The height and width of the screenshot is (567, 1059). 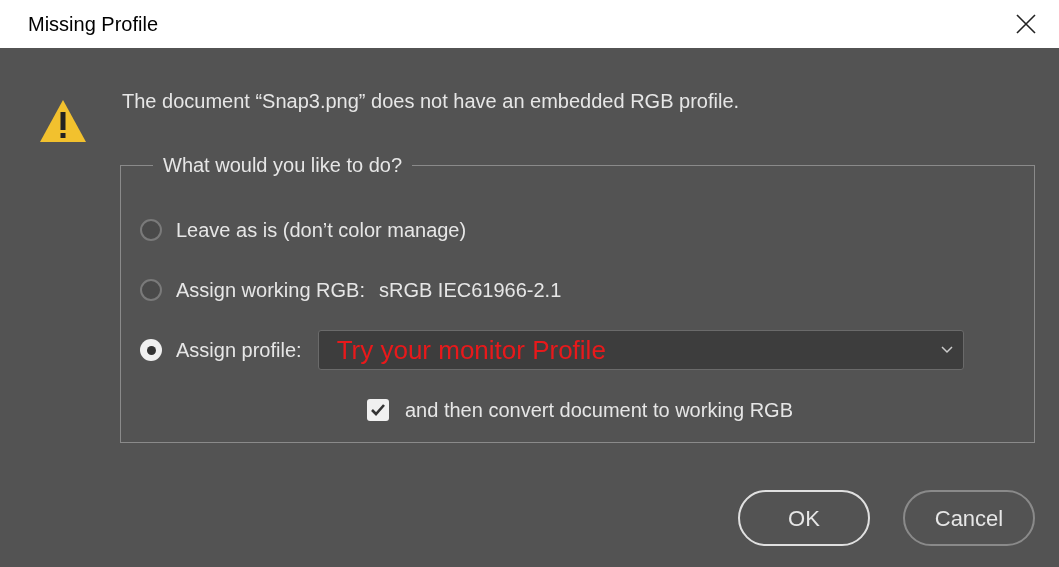 I want to click on checkmark-icon, so click(x=378, y=410).